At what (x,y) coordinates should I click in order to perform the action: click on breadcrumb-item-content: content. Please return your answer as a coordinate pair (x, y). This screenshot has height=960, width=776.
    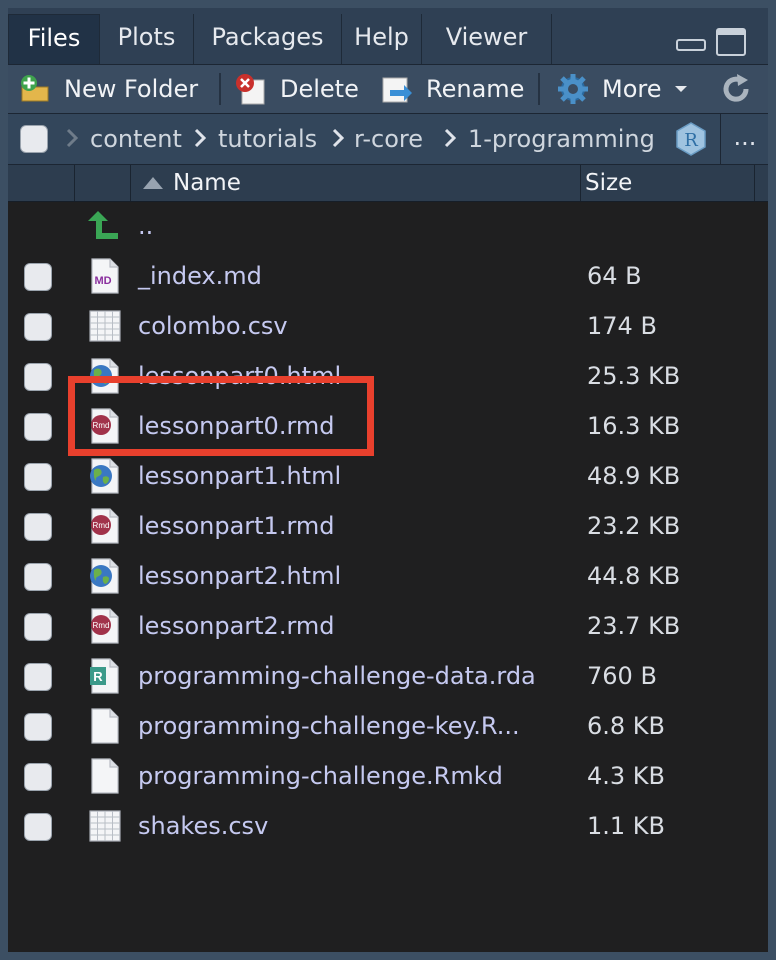
    Looking at the image, I should click on (136, 139).